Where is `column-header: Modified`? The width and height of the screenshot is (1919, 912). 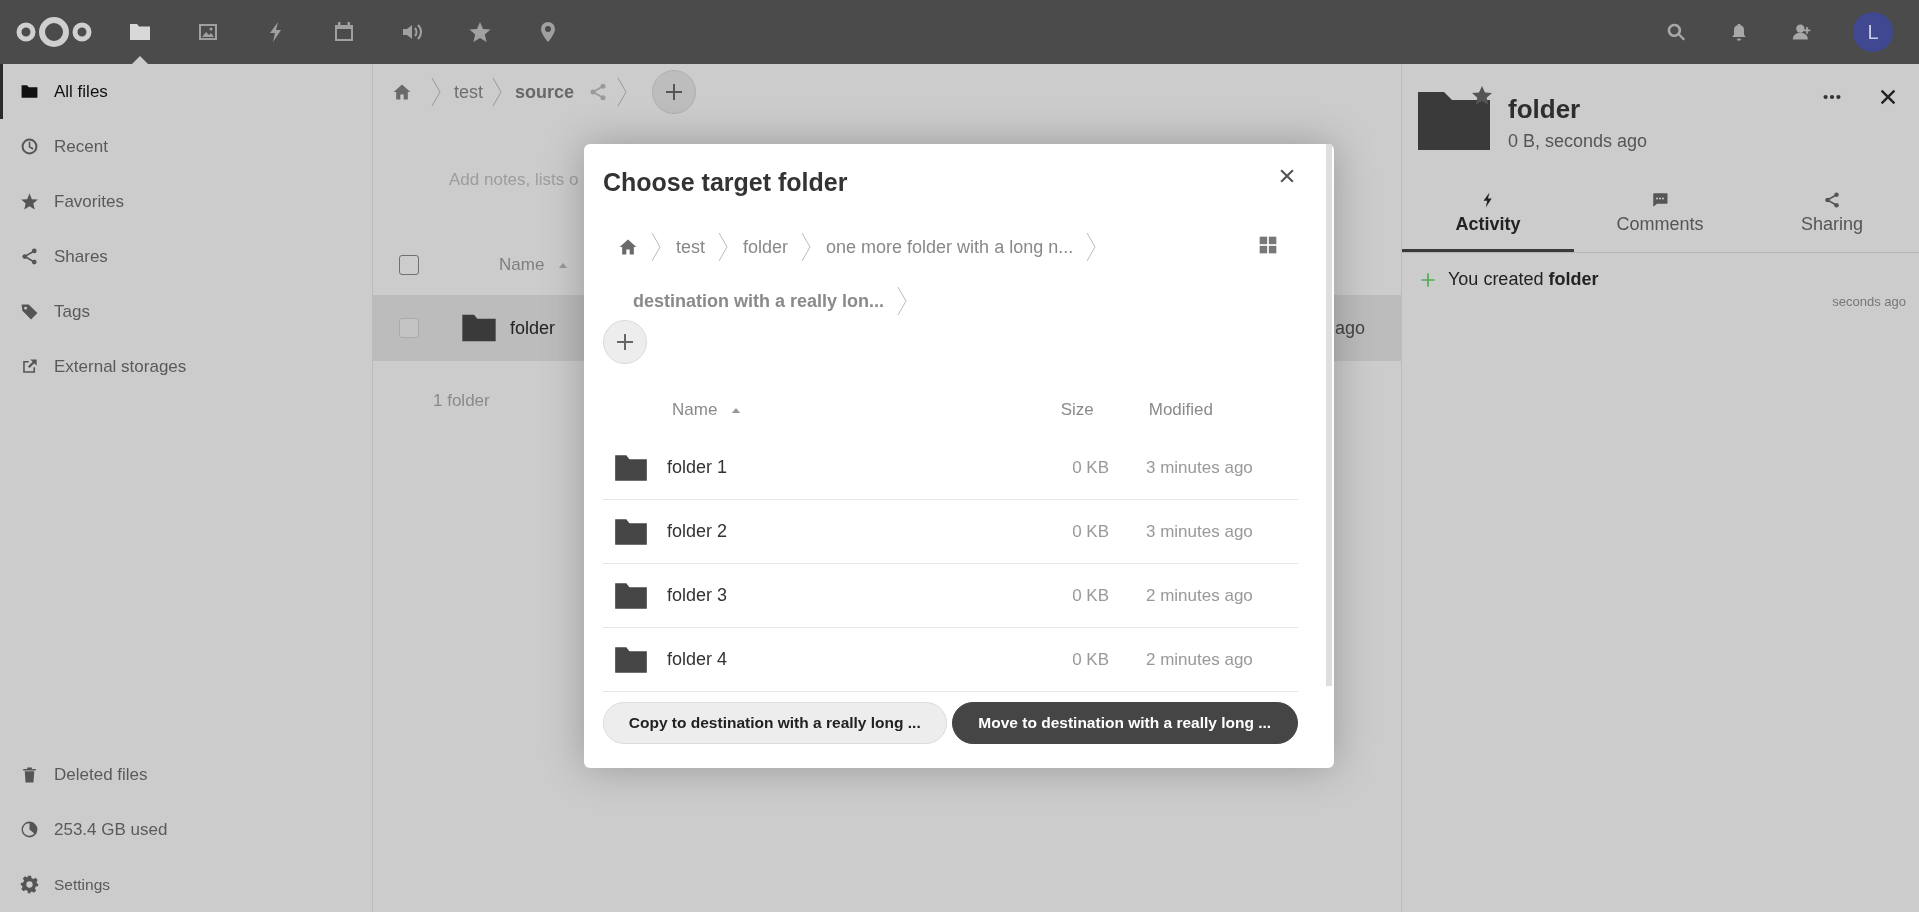
column-header: Modified is located at coordinates (1180, 410).